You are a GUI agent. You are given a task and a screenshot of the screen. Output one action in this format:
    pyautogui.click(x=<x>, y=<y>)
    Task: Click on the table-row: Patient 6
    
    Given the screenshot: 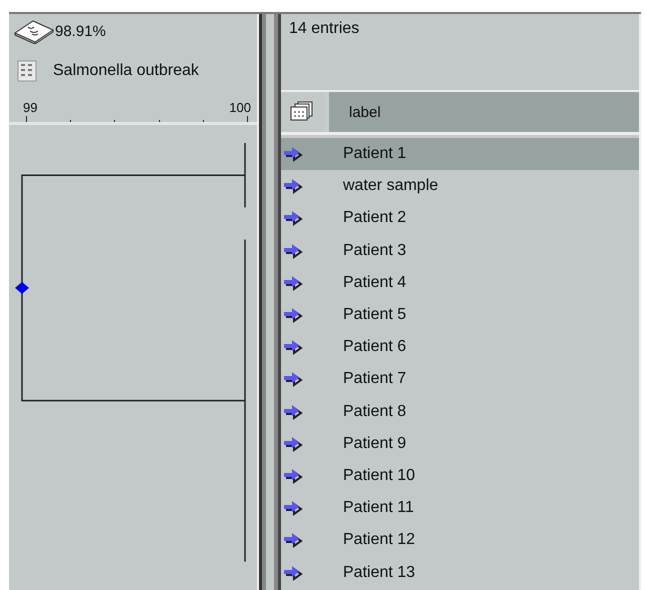 What is the action you would take?
    pyautogui.click(x=460, y=347)
    